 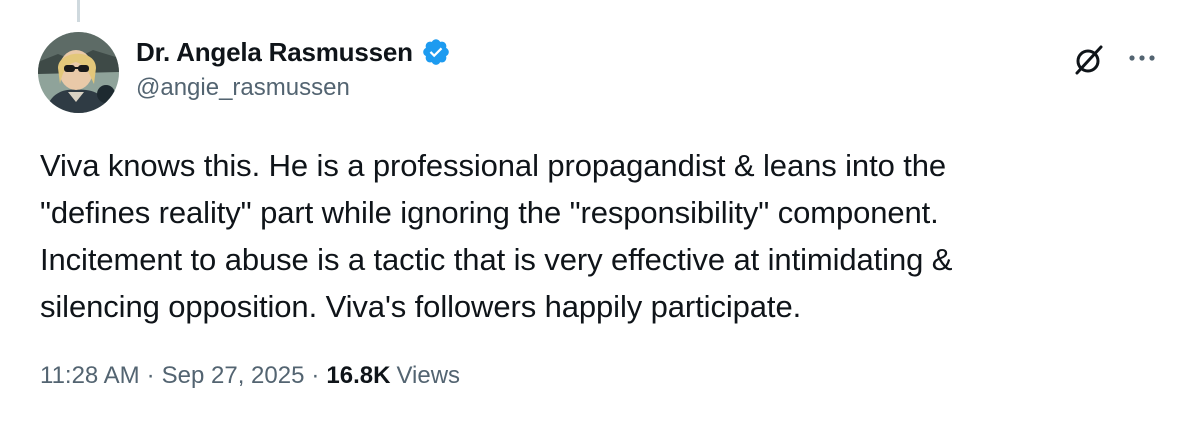 I want to click on tweet-time: 11:28 AM, so click(x=90, y=376).